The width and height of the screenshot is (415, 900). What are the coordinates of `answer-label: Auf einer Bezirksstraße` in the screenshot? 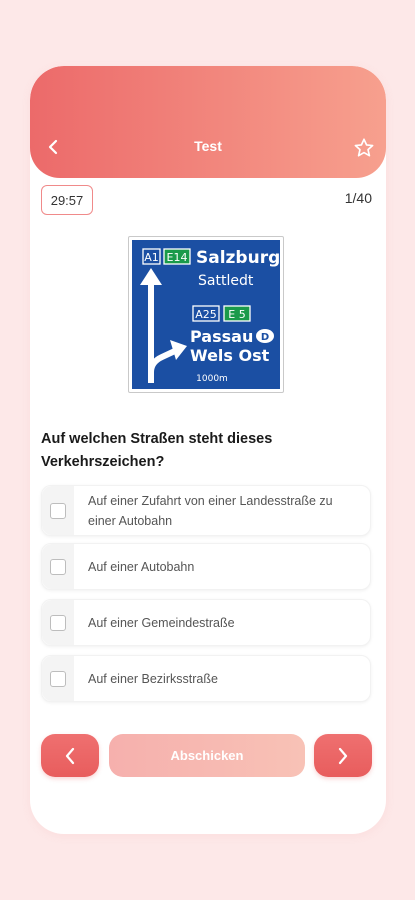 It's located at (153, 678).